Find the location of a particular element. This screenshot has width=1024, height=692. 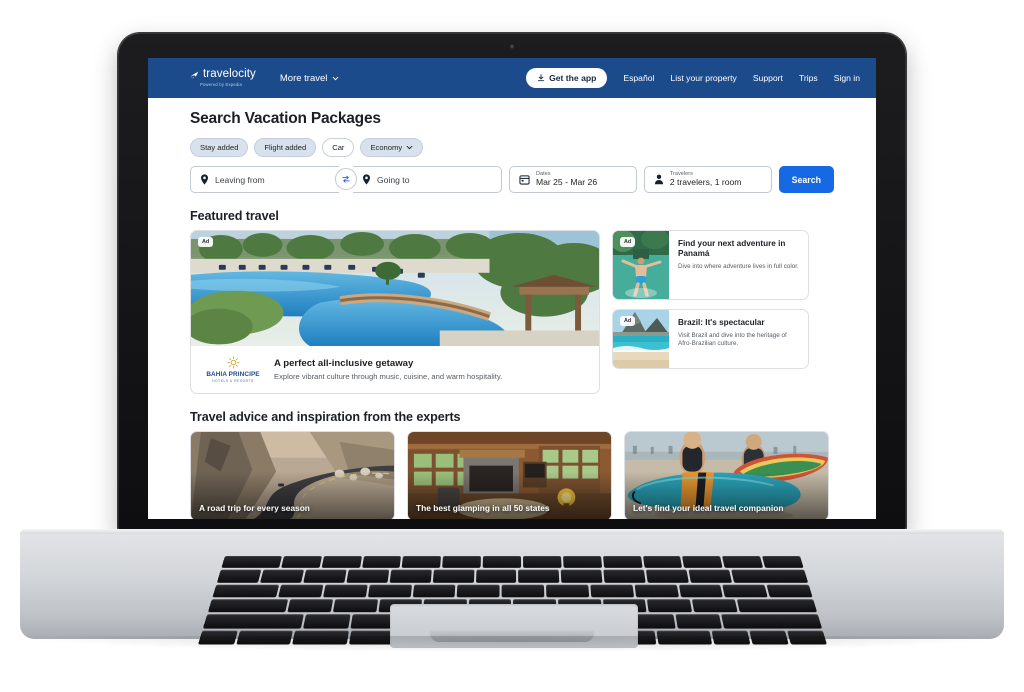

get-the-app-button: Get the app is located at coordinates (567, 78).